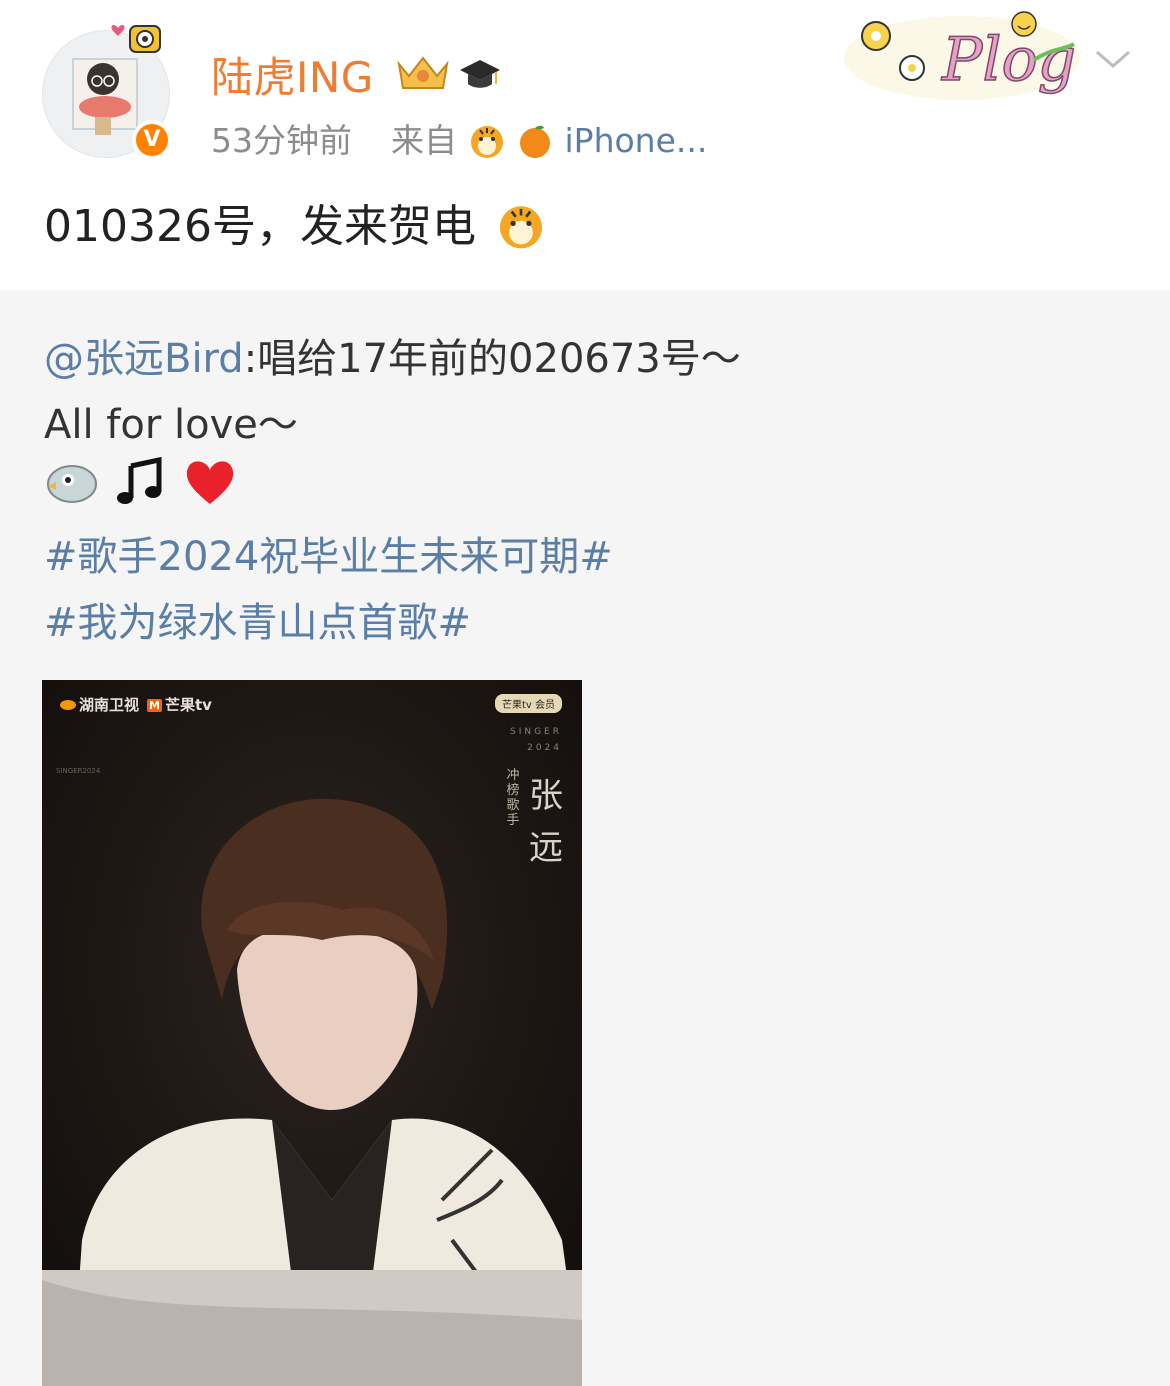 This screenshot has width=1170, height=1386. Describe the element at coordinates (1113, 59) in the screenshot. I see `chevron-down-icon` at that location.